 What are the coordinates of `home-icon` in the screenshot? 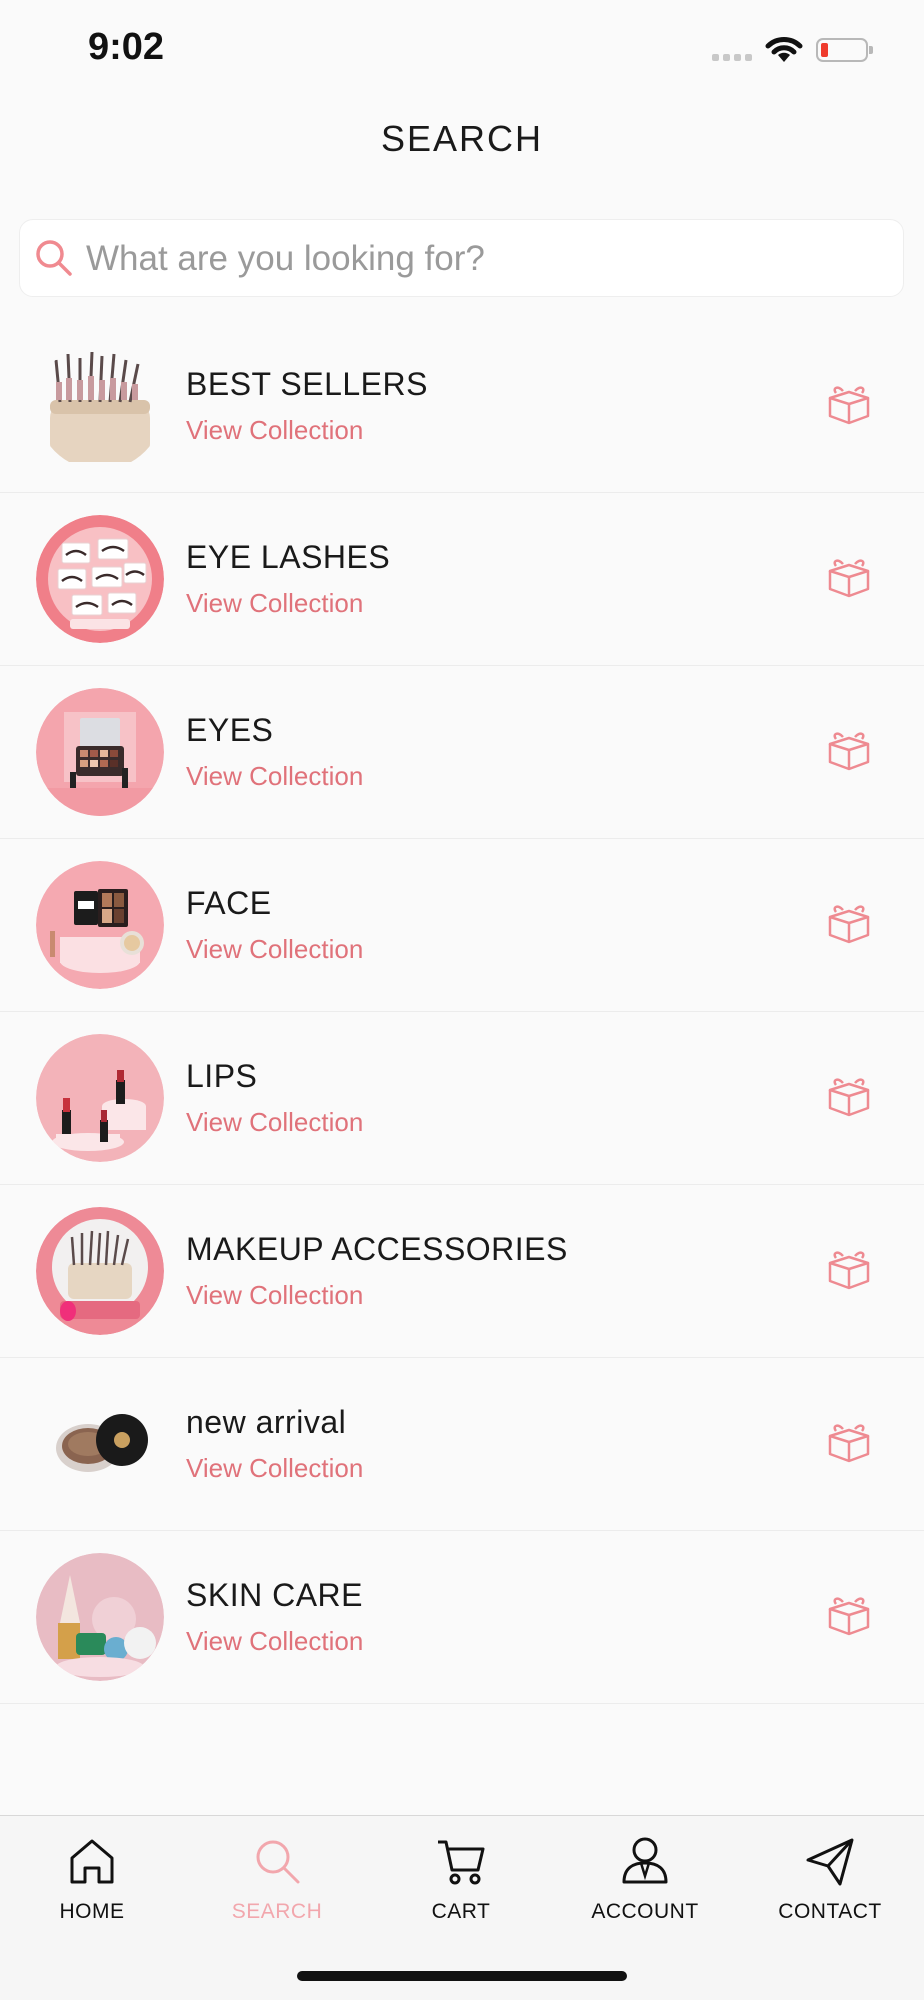 It's located at (92, 1861).